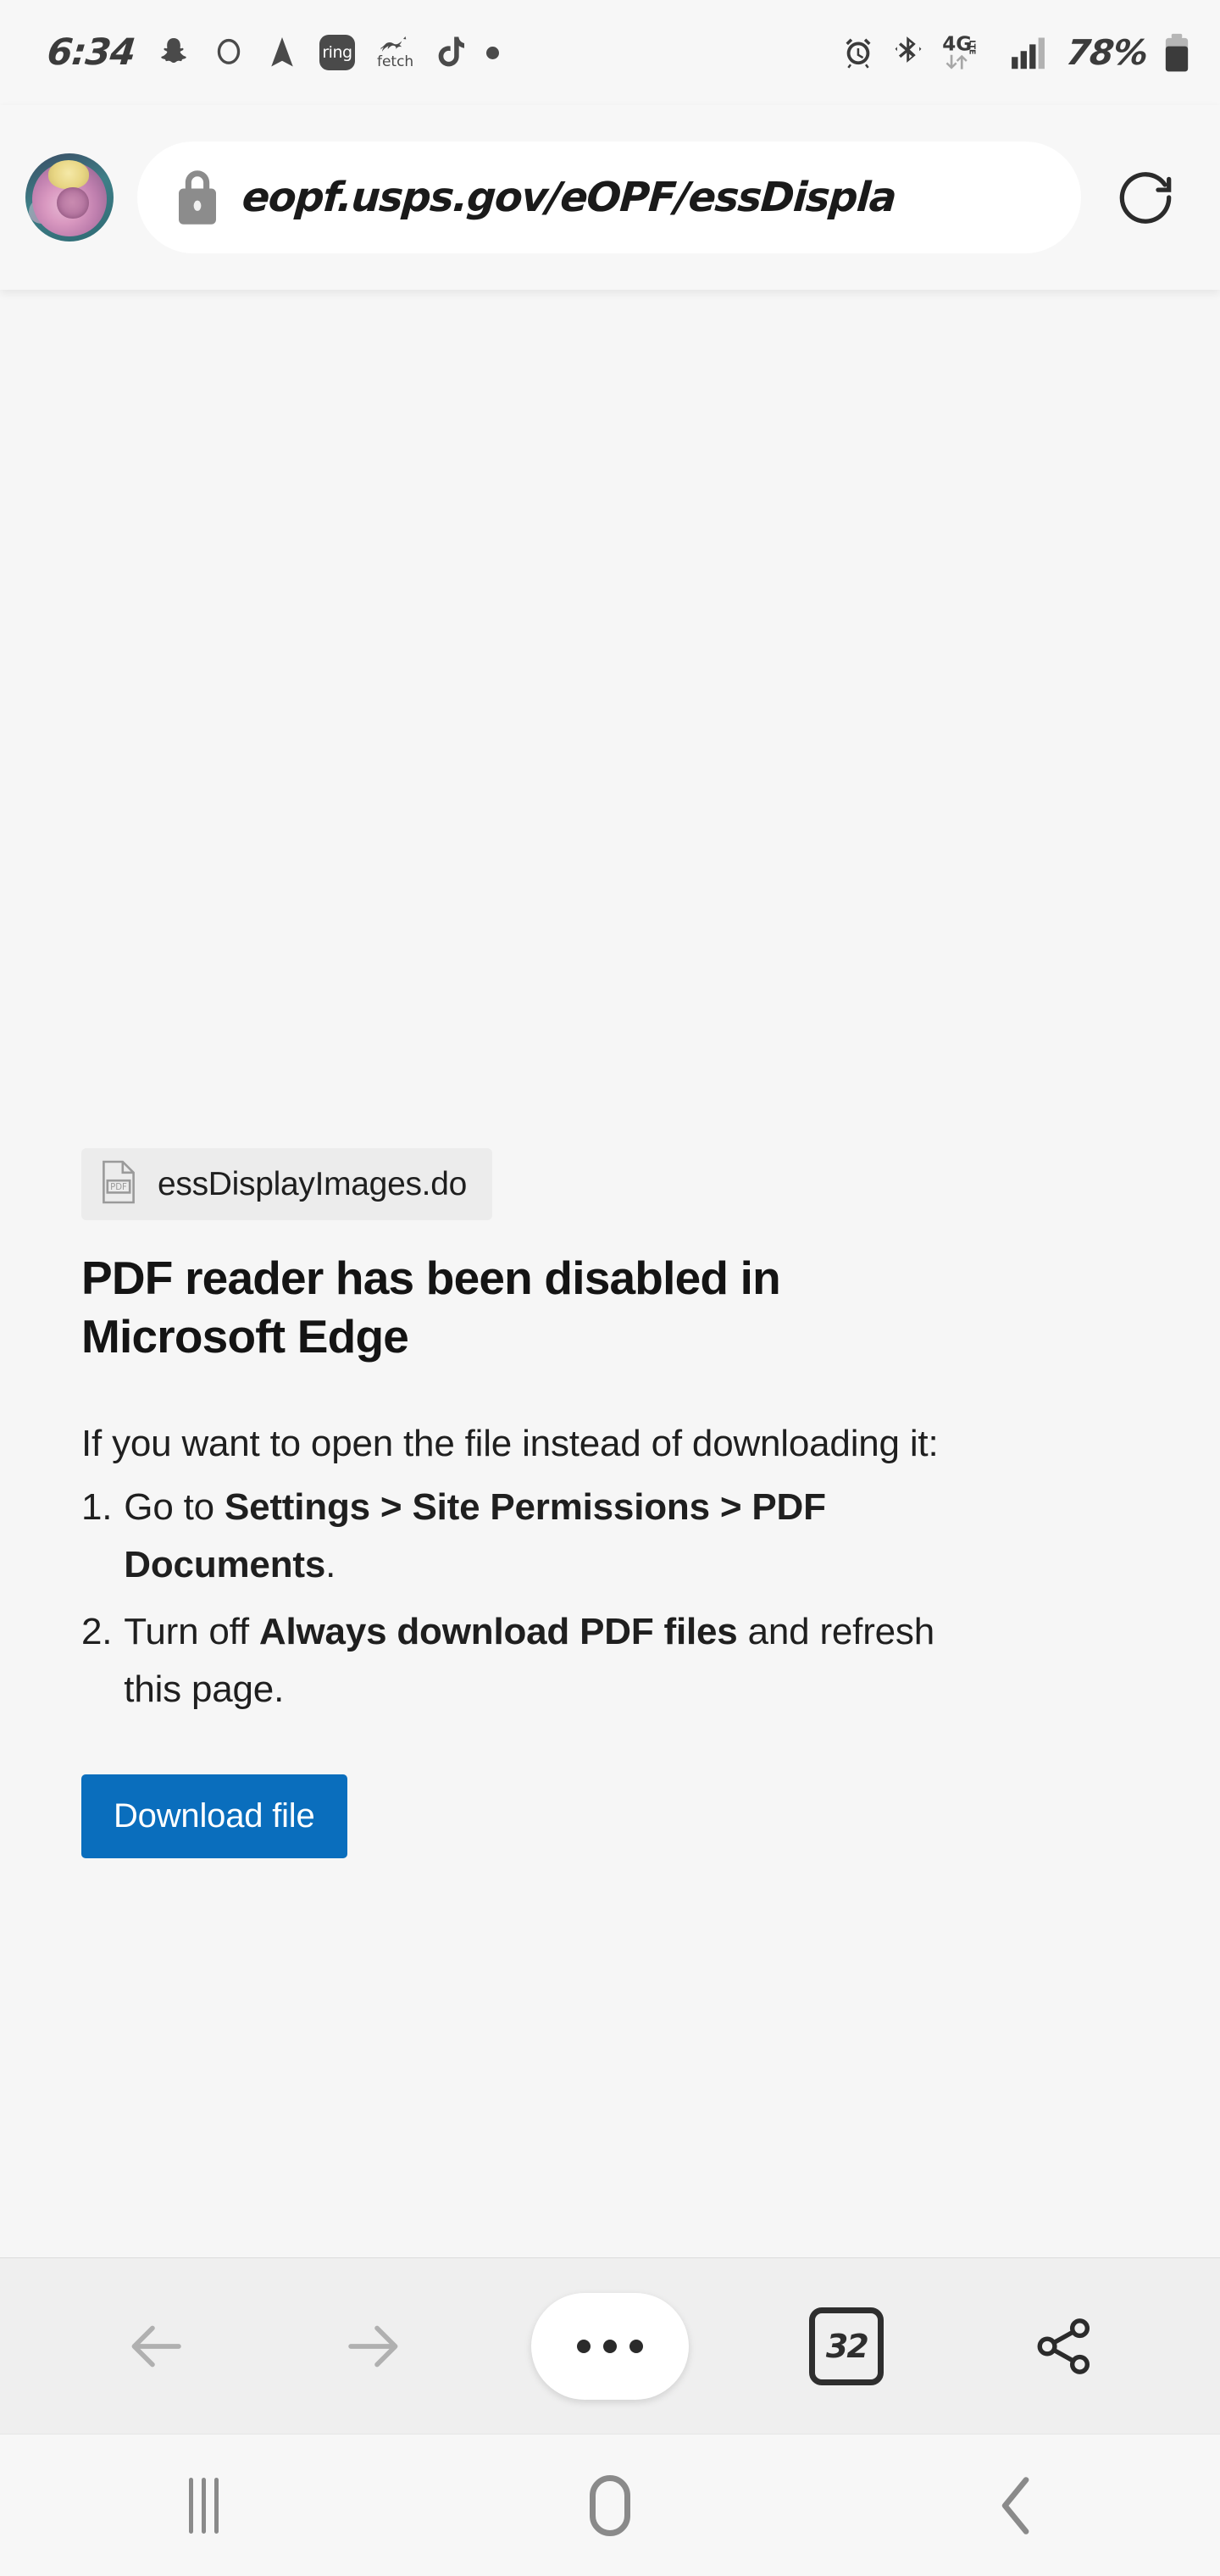 The height and width of the screenshot is (2576, 1220). I want to click on android-navigation-bar, so click(610, 2505).